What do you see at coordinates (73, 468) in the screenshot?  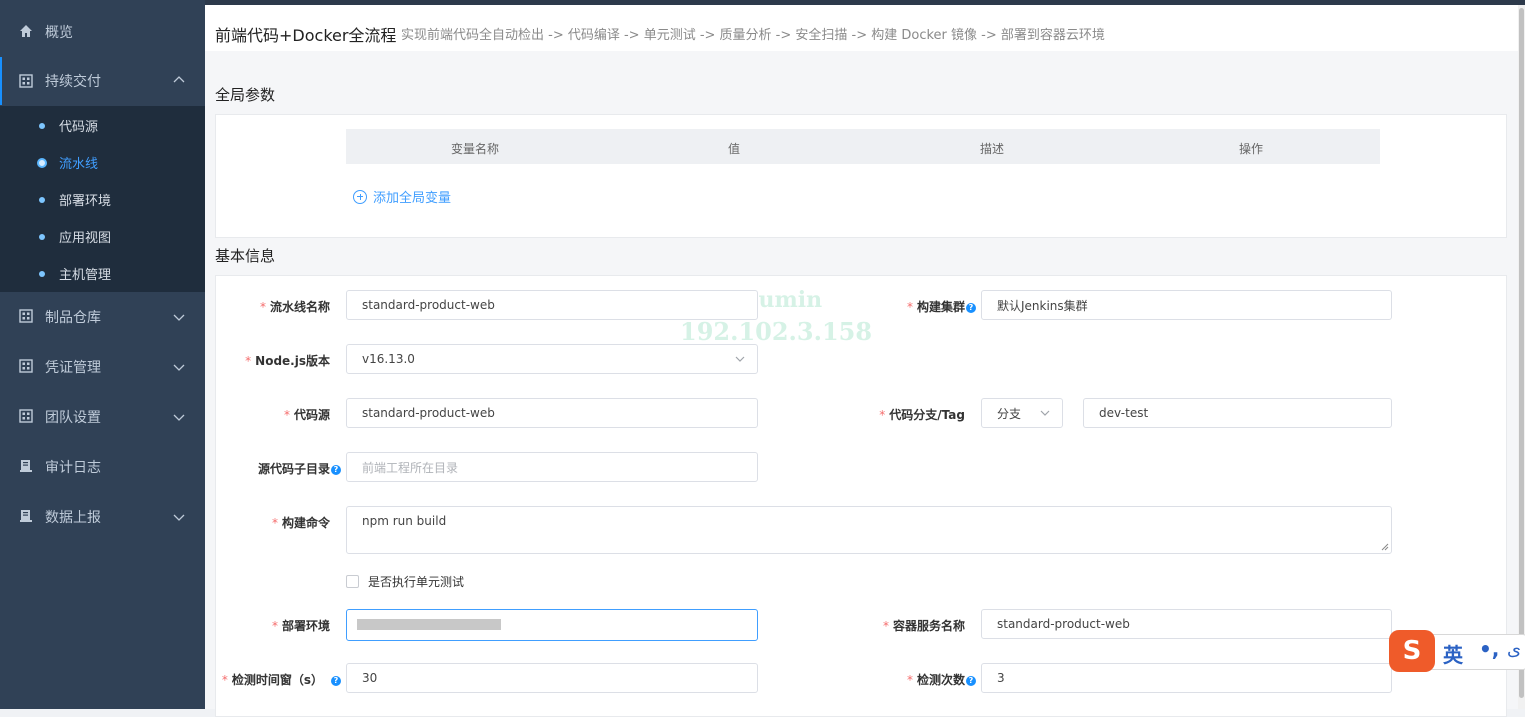 I see `sidebar-item-label: 审计日志` at bounding box center [73, 468].